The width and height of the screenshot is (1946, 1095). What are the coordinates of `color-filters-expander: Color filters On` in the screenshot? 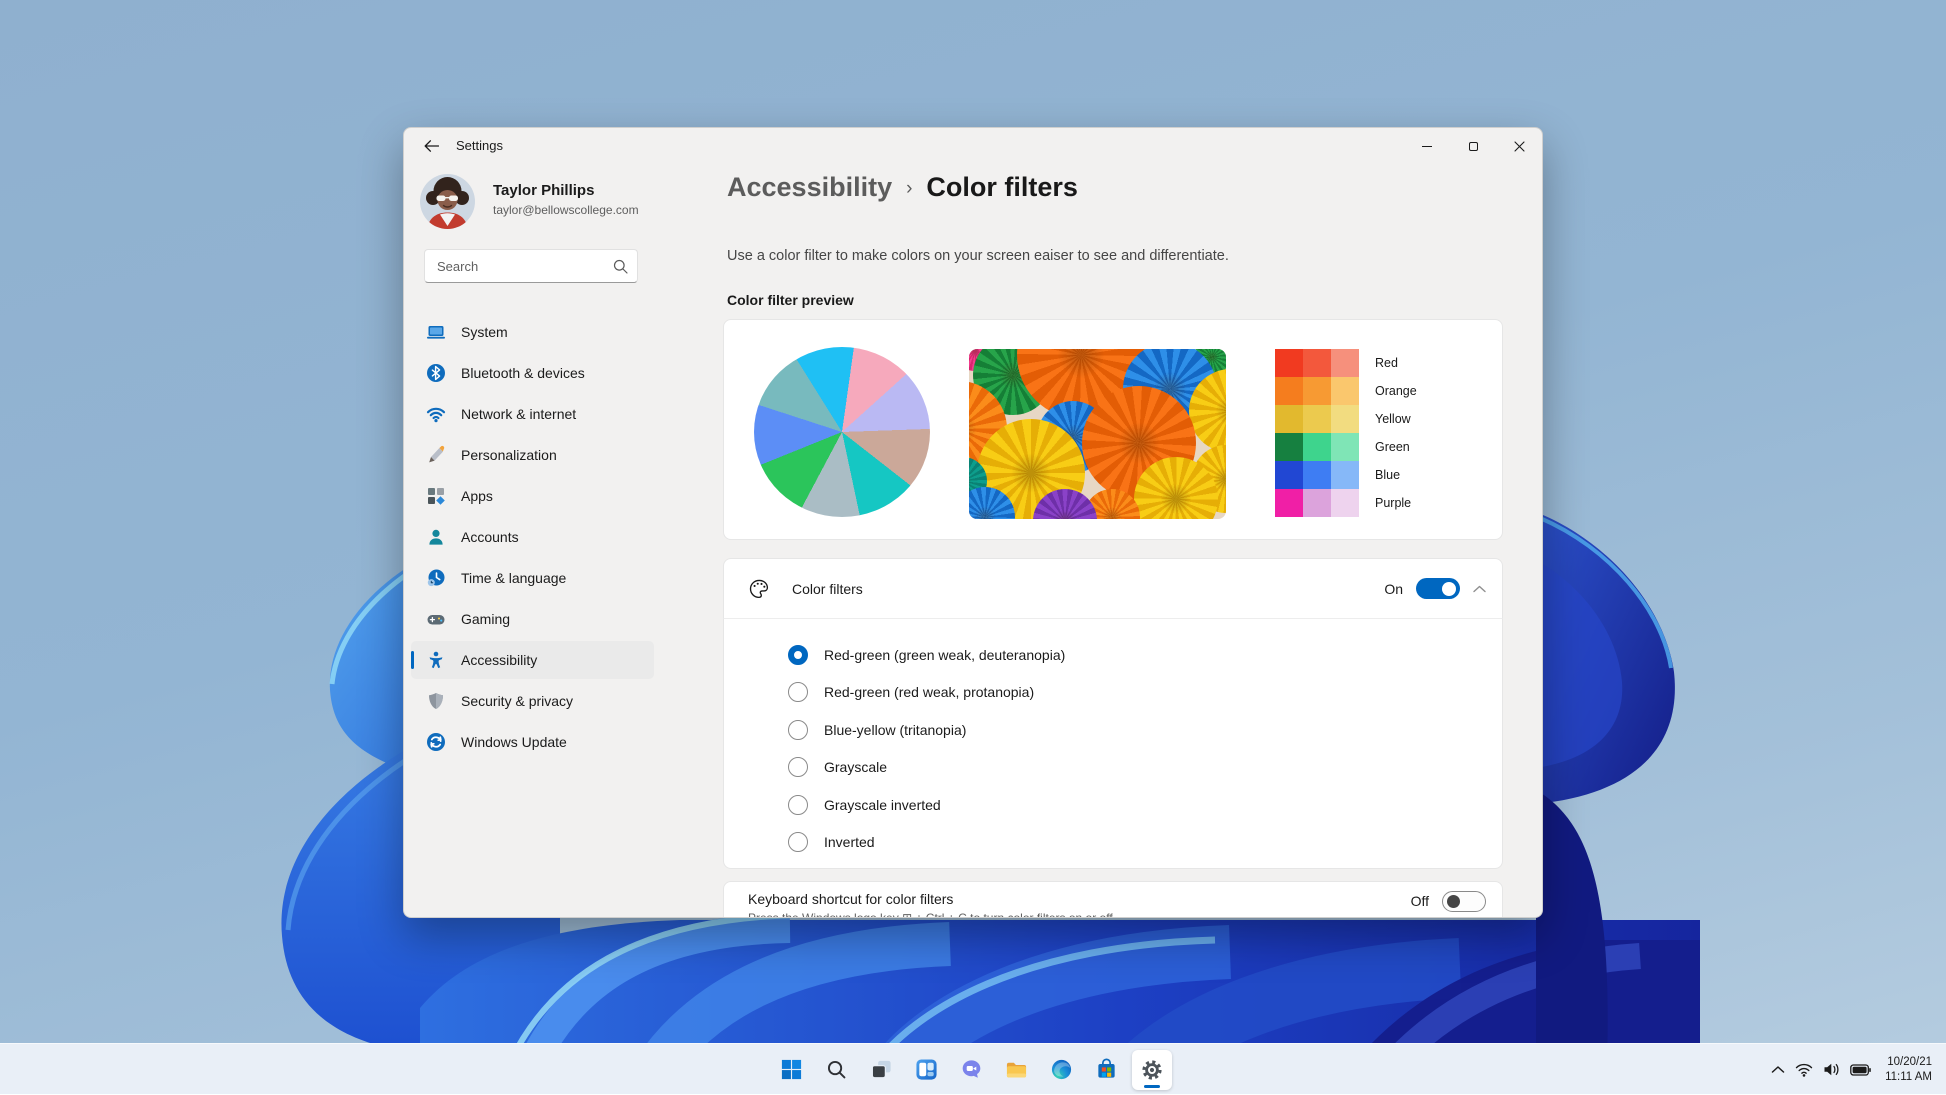 It's located at (1113, 588).